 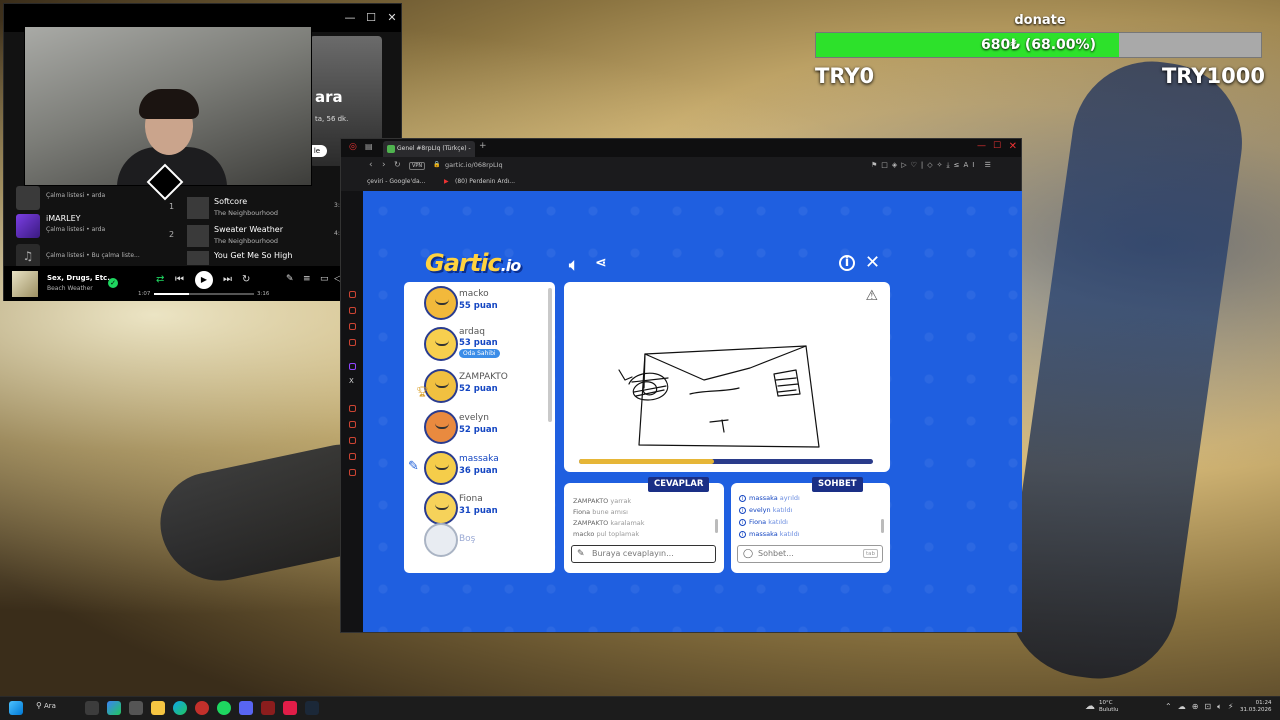 What do you see at coordinates (39, 705) in the screenshot?
I see `search-icon: ⚲` at bounding box center [39, 705].